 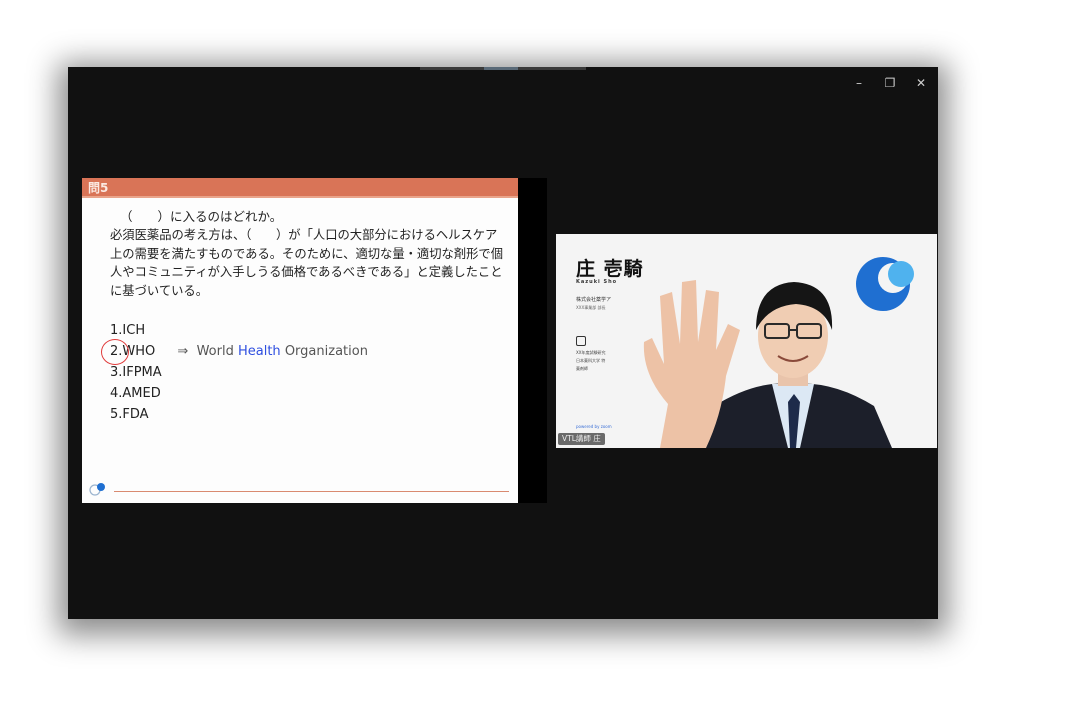 I want to click on option-4: 4.AMED, so click(x=239, y=393).